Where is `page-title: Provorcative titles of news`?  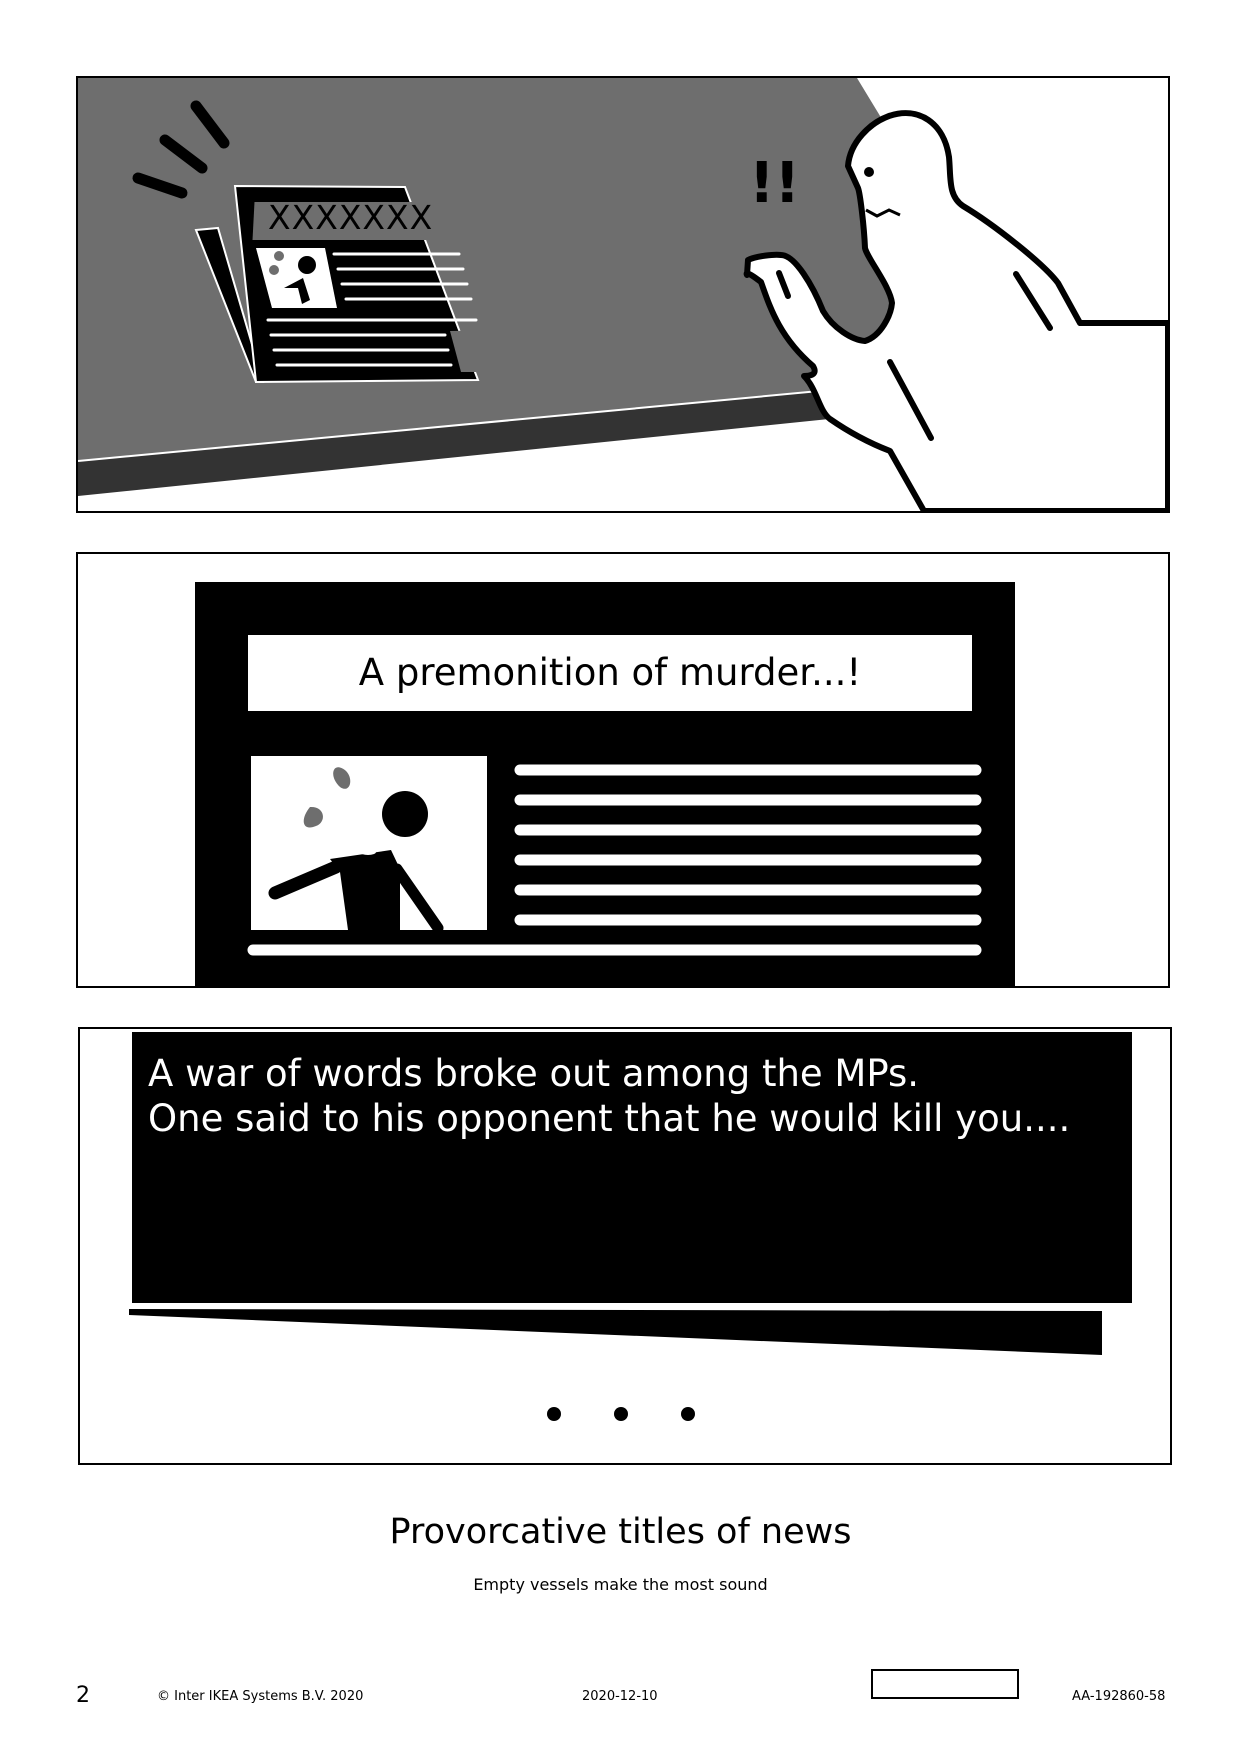 page-title: Provorcative titles of news is located at coordinates (620, 1532).